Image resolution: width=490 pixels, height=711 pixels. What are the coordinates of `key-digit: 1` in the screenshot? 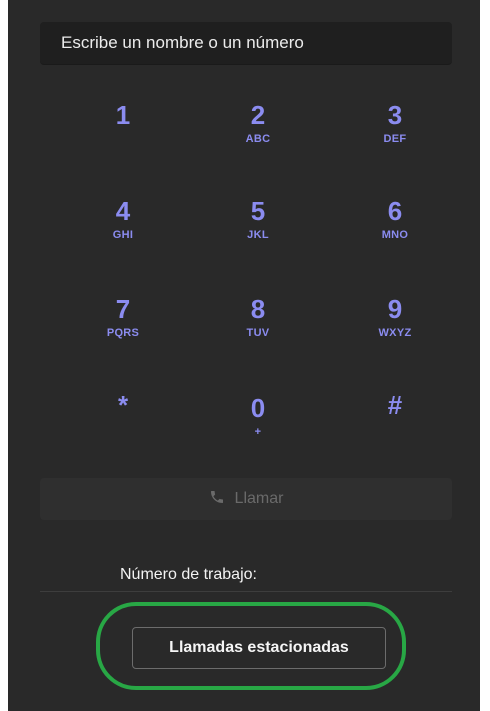 It's located at (123, 115).